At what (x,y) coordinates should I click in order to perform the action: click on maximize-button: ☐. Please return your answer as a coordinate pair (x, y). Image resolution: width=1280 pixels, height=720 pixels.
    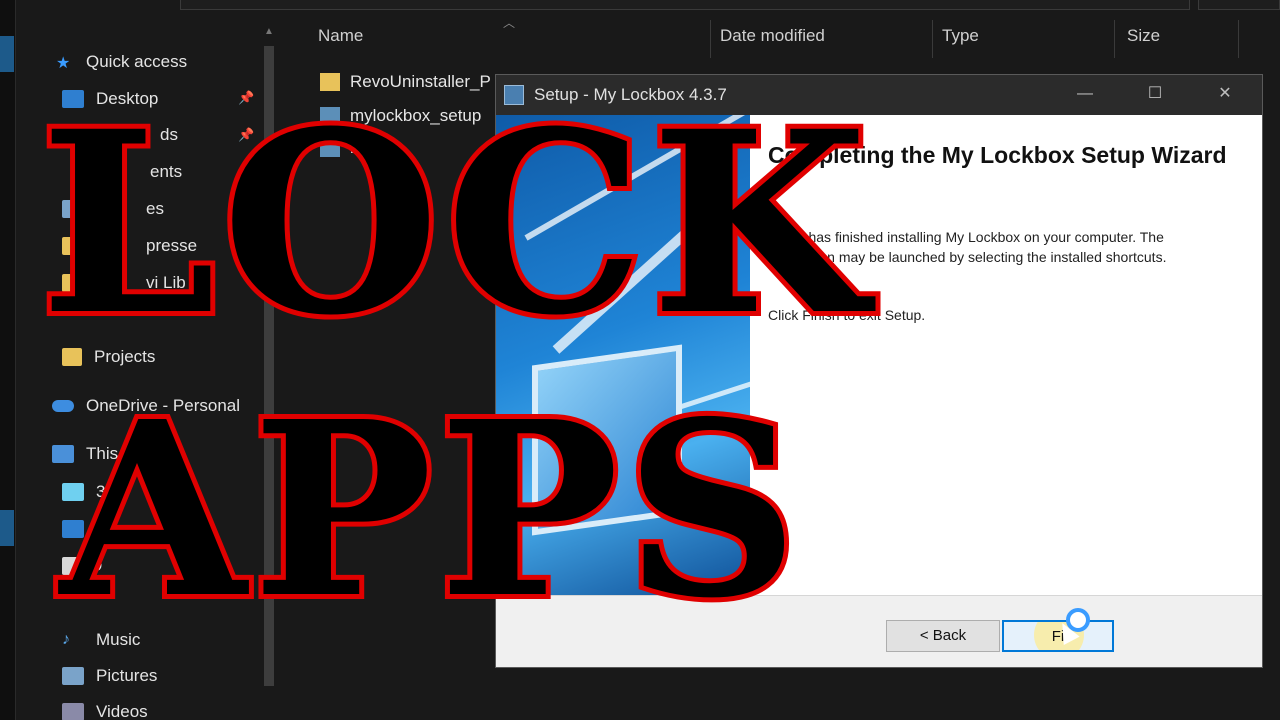
    Looking at the image, I should click on (1155, 94).